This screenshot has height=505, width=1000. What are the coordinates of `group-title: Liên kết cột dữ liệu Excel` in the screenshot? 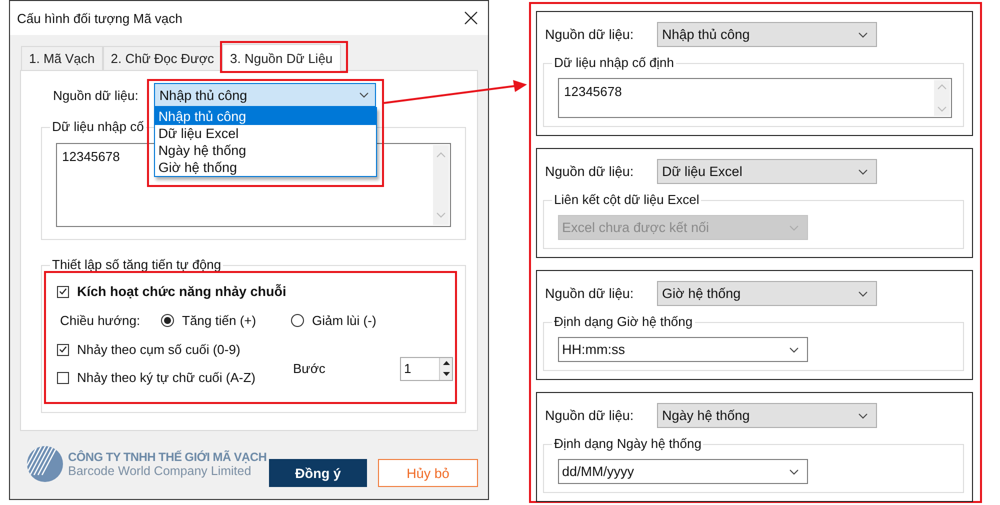 It's located at (627, 199).